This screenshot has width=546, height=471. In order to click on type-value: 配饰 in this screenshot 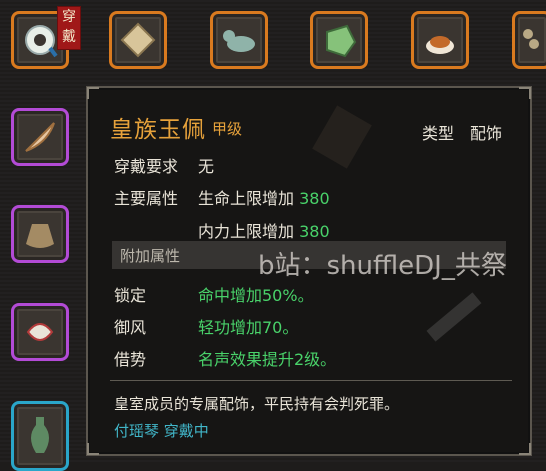, I will do `click(486, 133)`.